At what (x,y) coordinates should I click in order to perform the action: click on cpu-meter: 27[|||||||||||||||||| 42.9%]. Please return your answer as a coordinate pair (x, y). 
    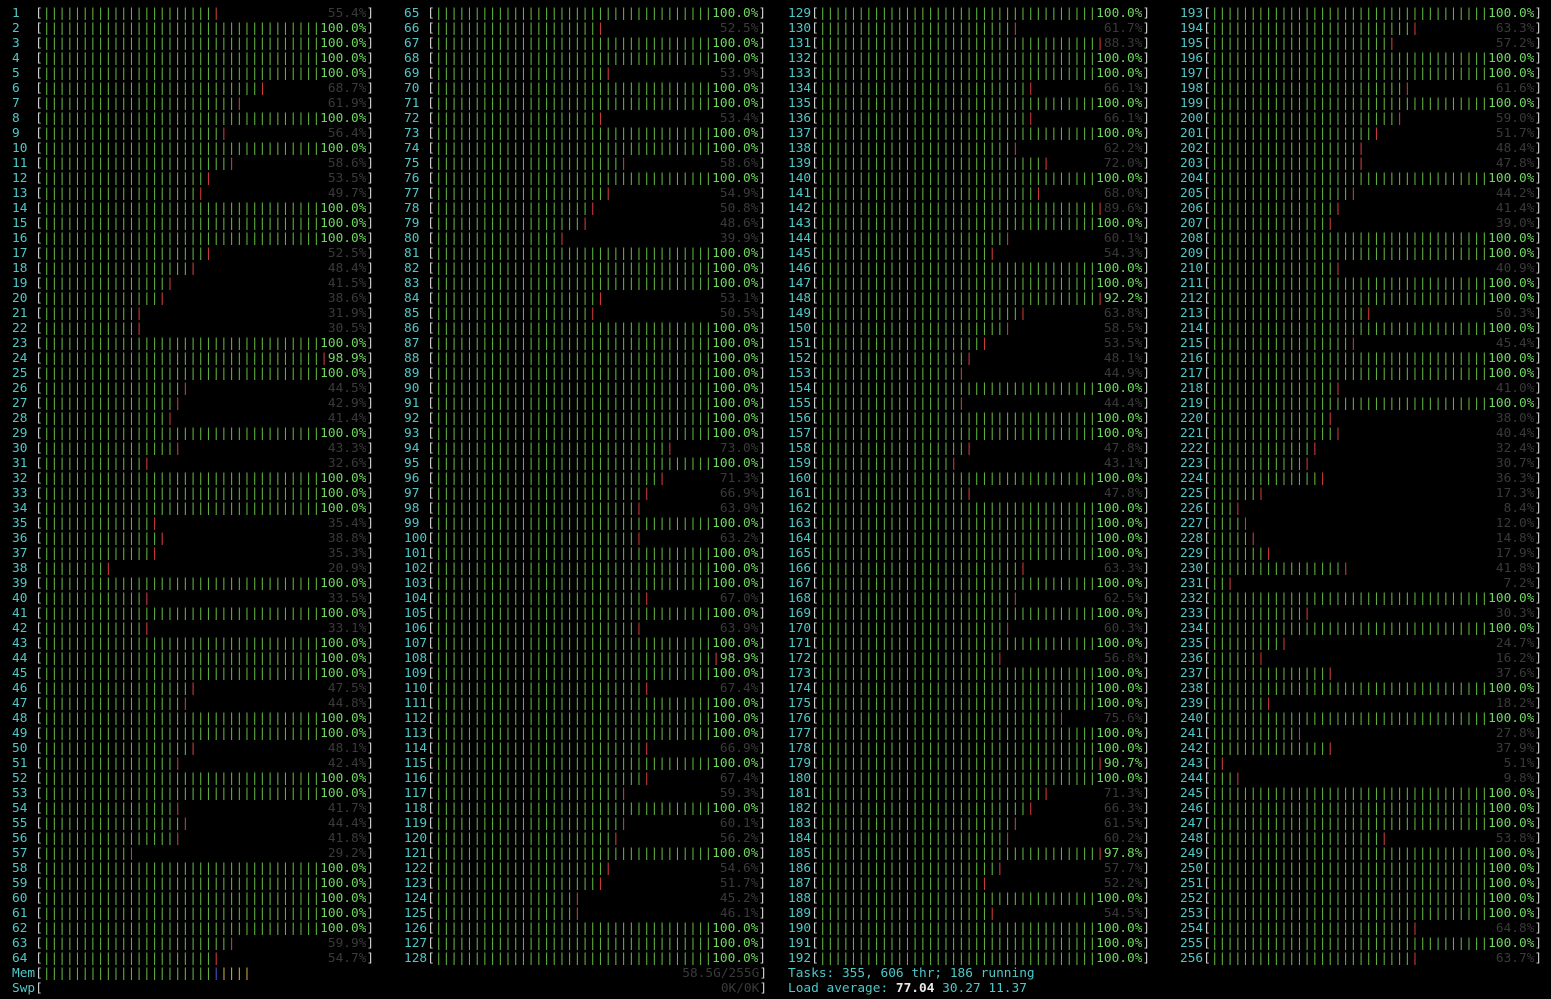
    Looking at the image, I should click on (193, 403).